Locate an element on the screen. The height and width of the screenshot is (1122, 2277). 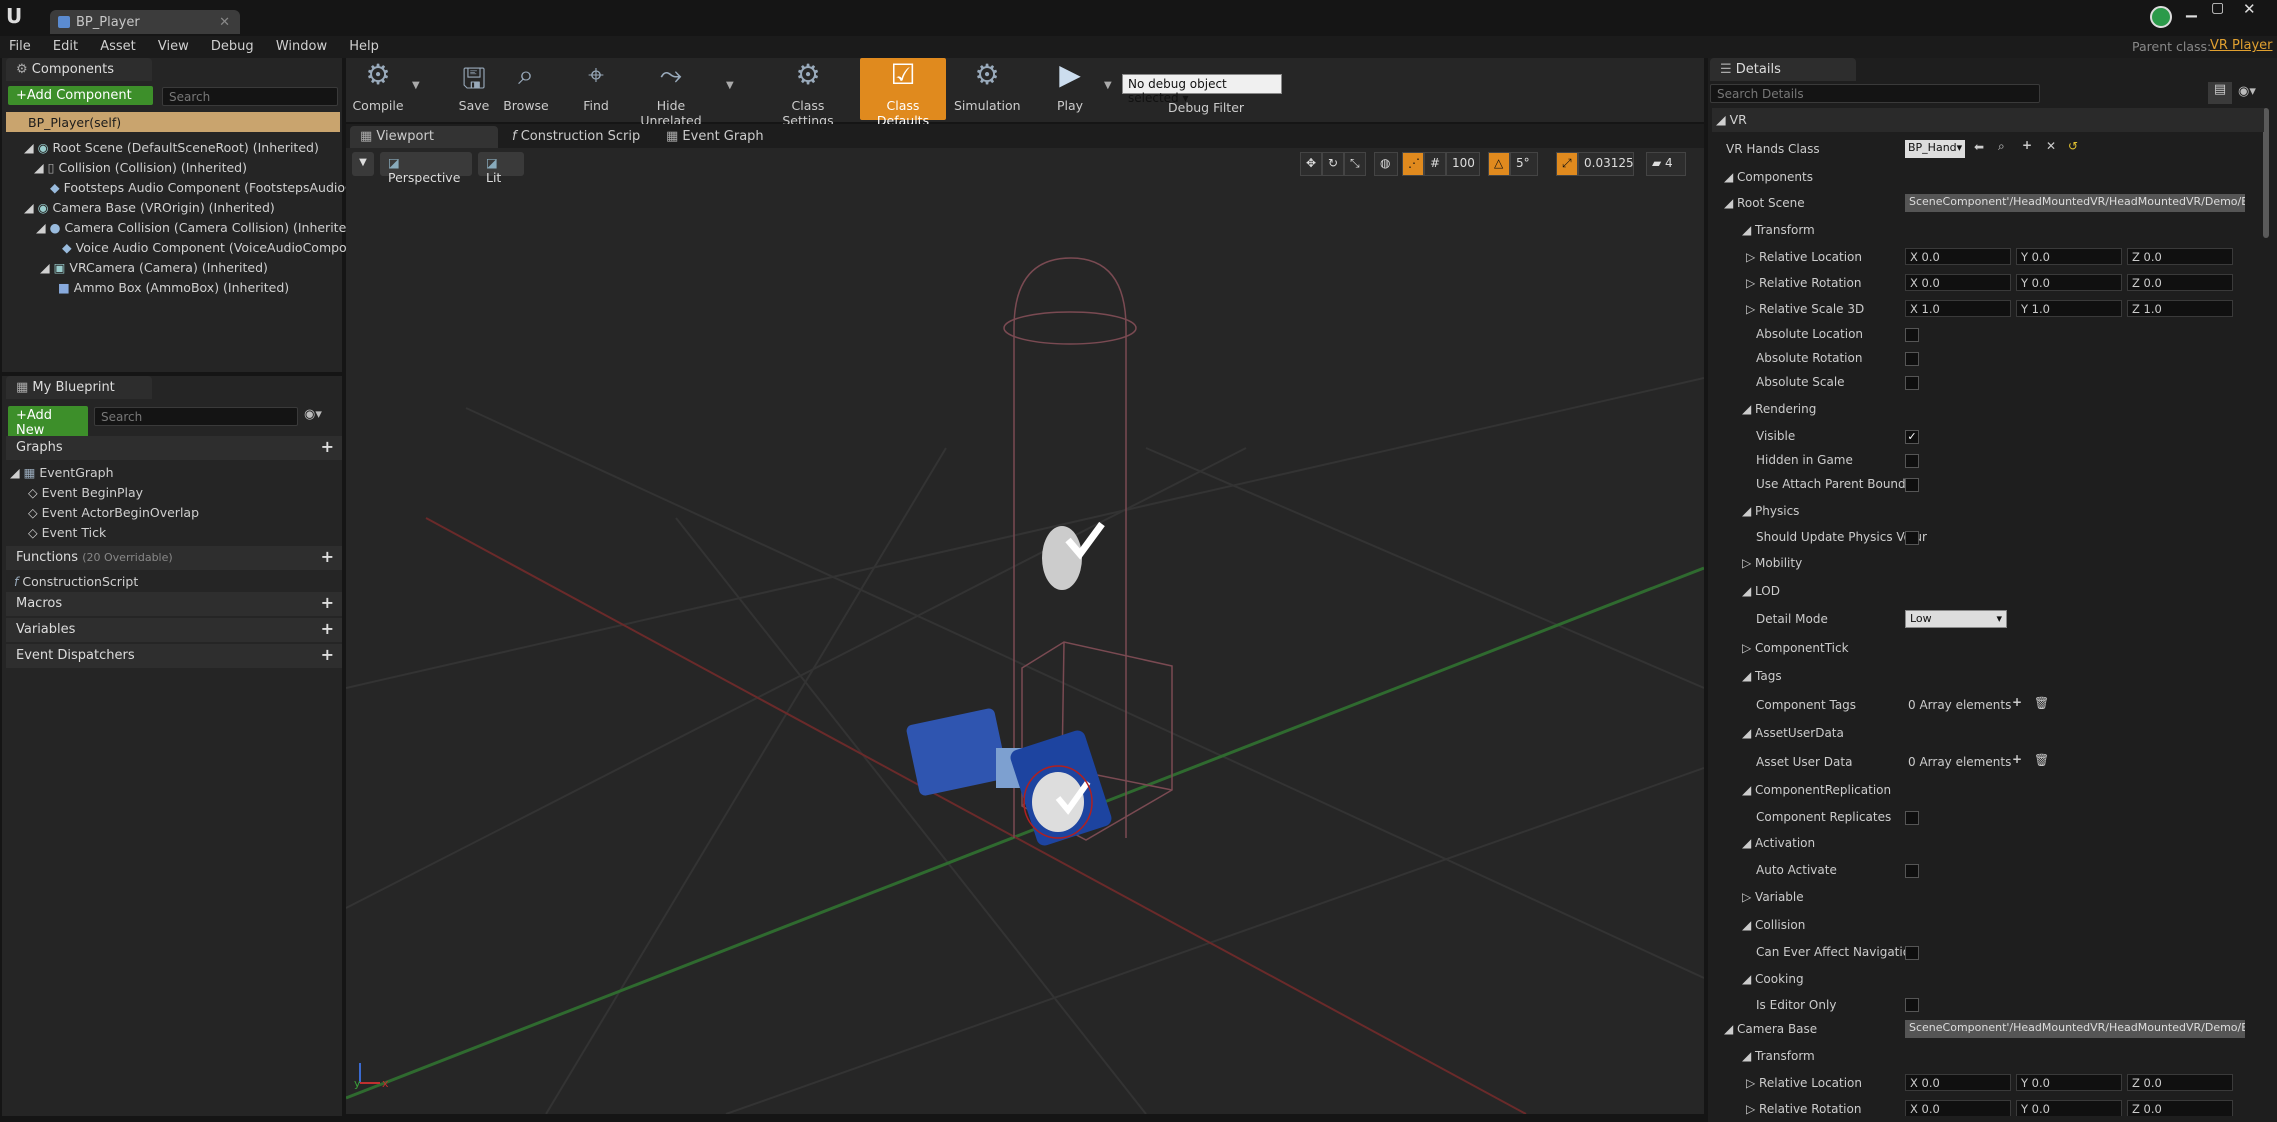
class-settings-button: ⚙ Class Settings is located at coordinates (808, 93).